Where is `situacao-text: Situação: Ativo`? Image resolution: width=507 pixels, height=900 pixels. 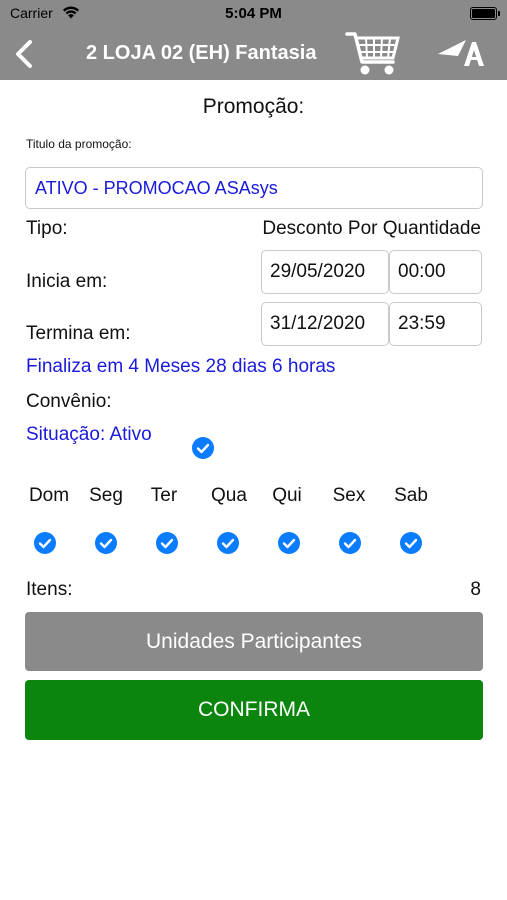
situacao-text: Situação: Ativo is located at coordinates (89, 434).